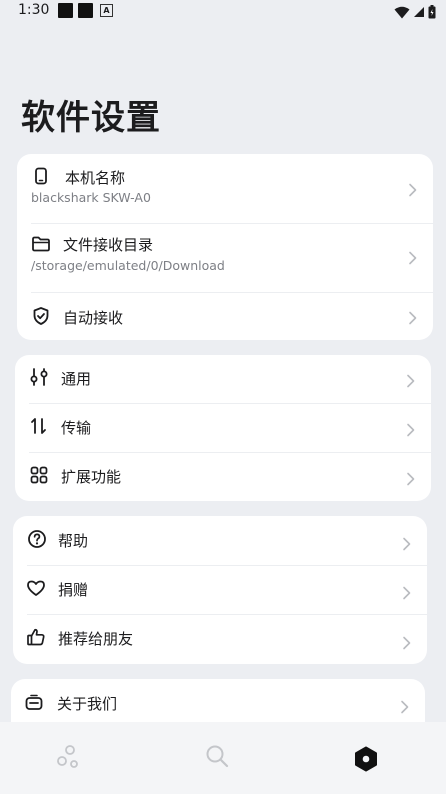  I want to click on general-label: 通用, so click(76, 379).